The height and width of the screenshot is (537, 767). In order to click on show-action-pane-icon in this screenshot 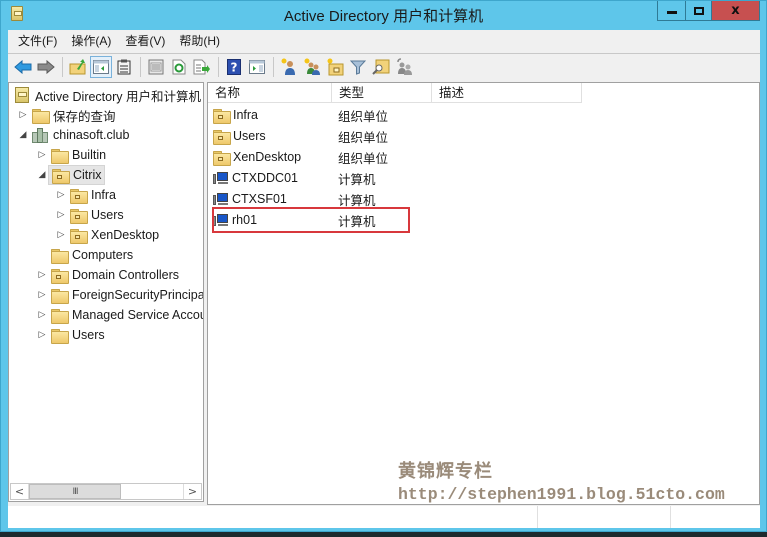, I will do `click(257, 67)`.